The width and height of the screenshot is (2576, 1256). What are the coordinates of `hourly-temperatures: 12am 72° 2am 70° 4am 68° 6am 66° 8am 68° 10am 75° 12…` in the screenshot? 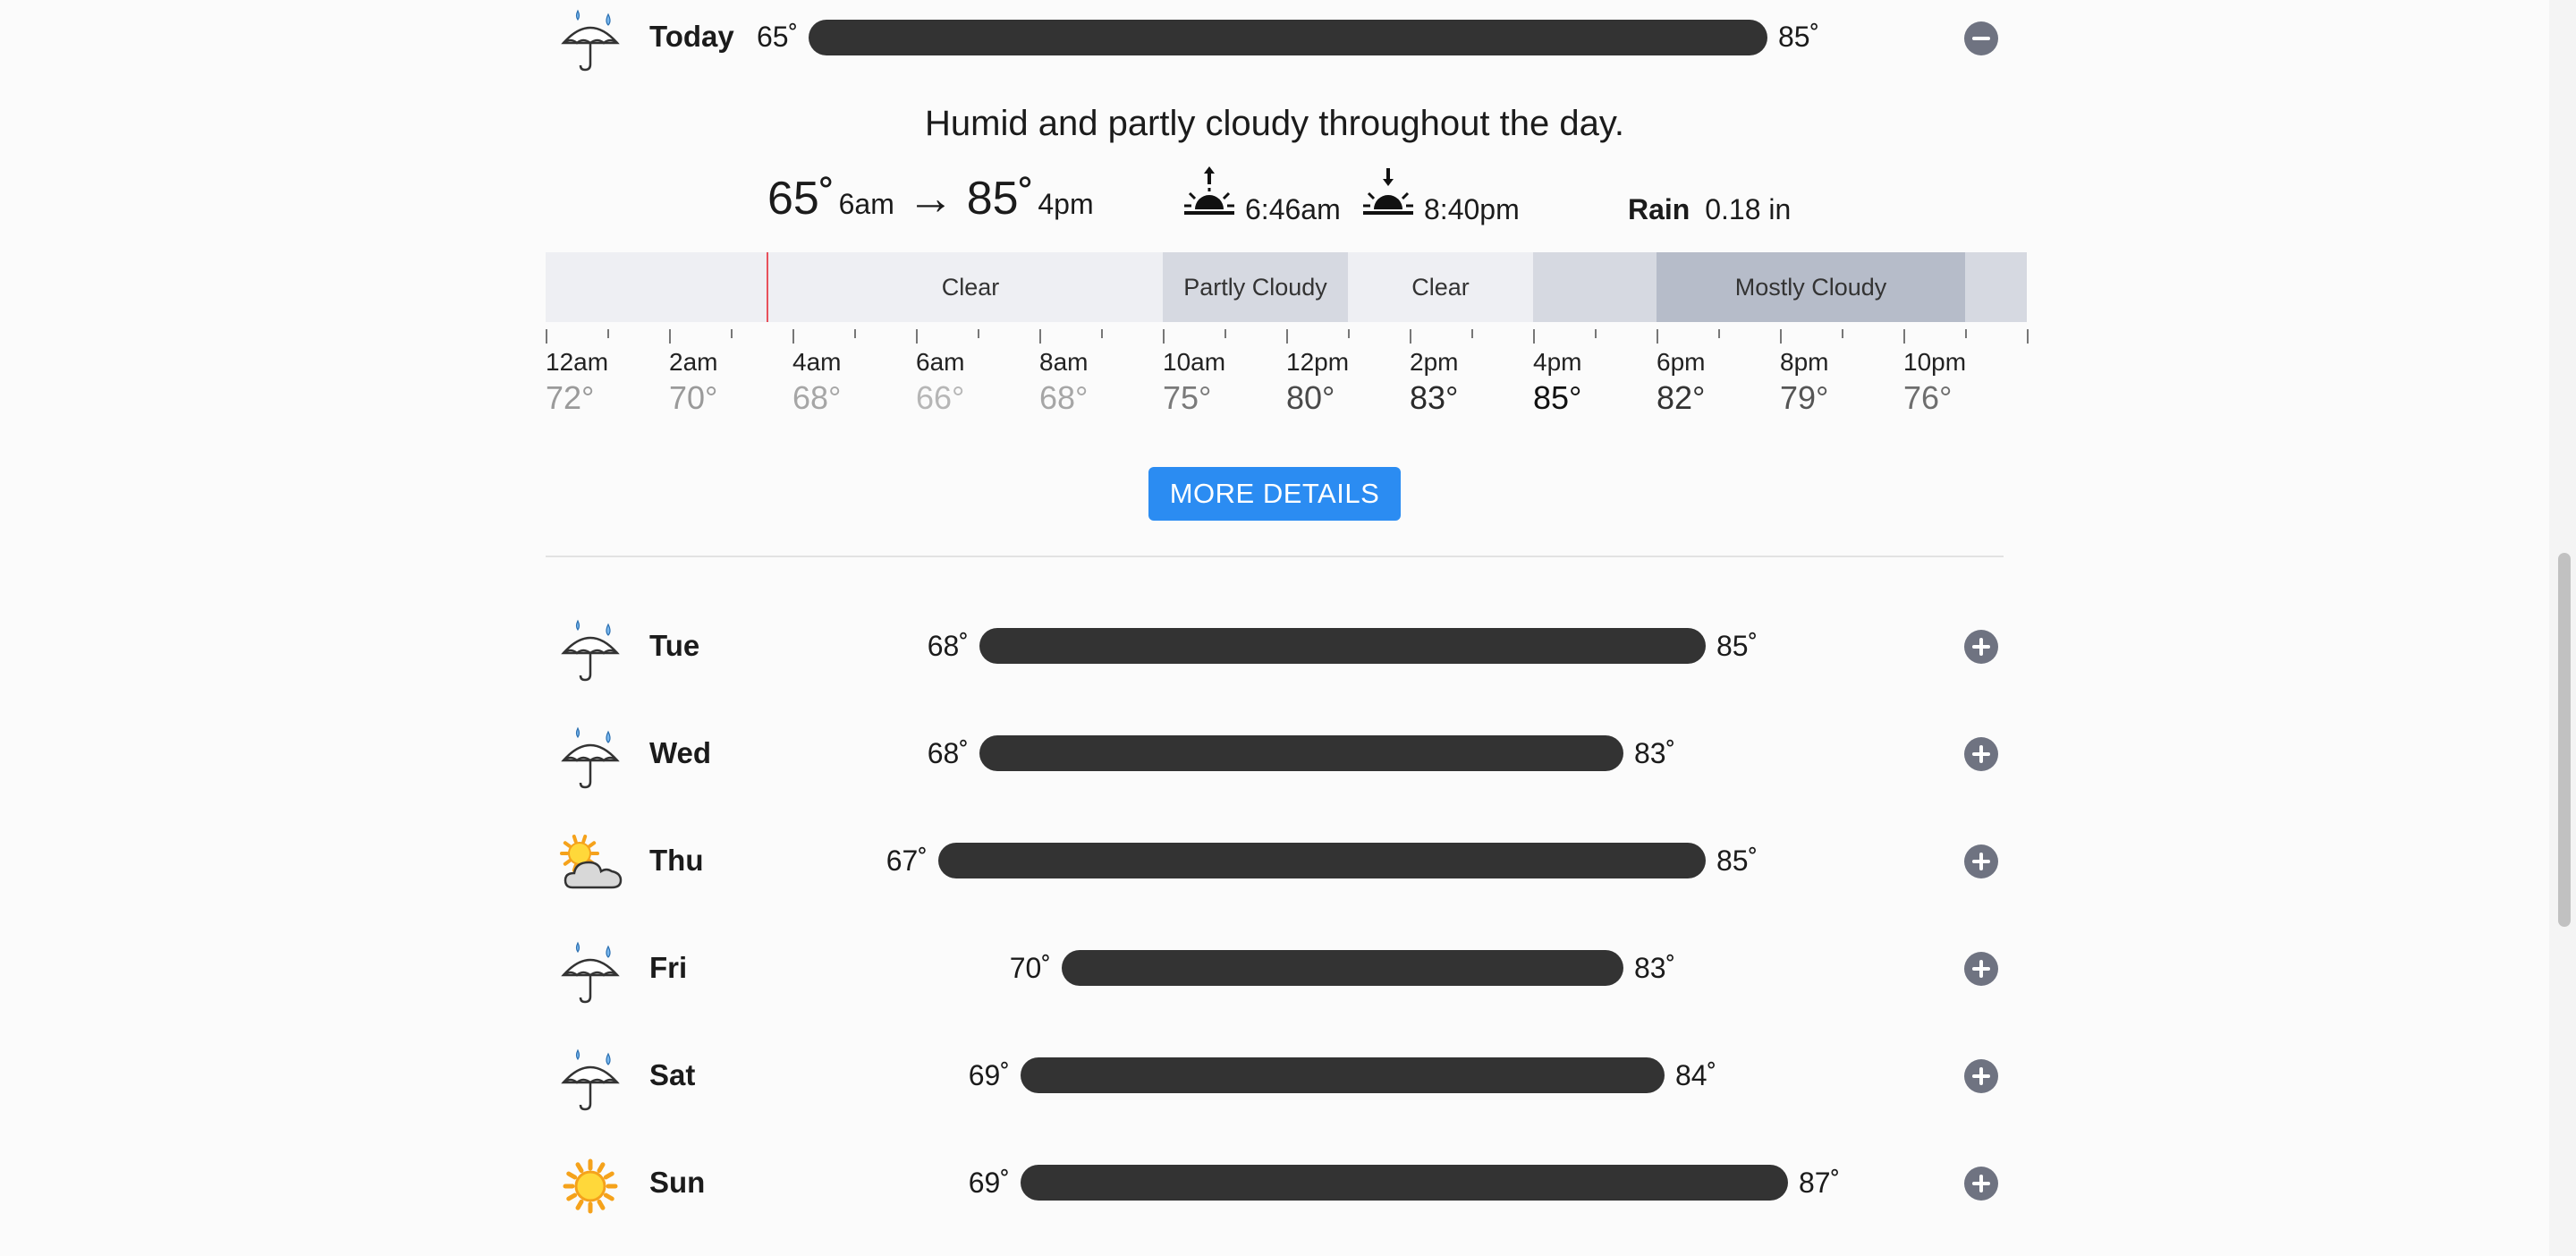 It's located at (1286, 387).